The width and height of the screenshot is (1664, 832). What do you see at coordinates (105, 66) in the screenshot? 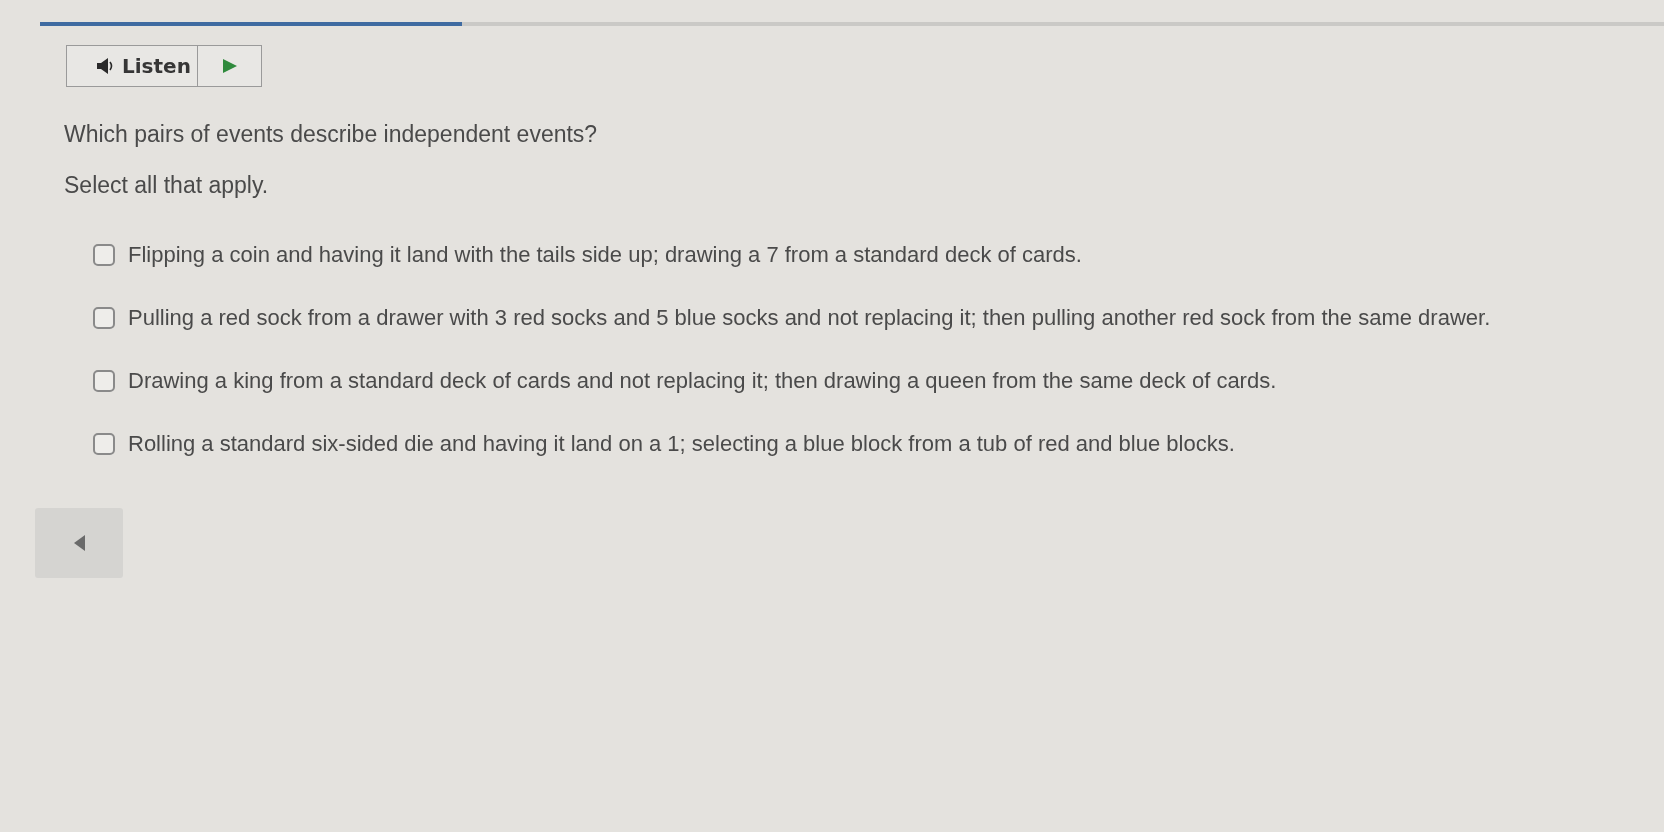
I see `speaker-icon` at bounding box center [105, 66].